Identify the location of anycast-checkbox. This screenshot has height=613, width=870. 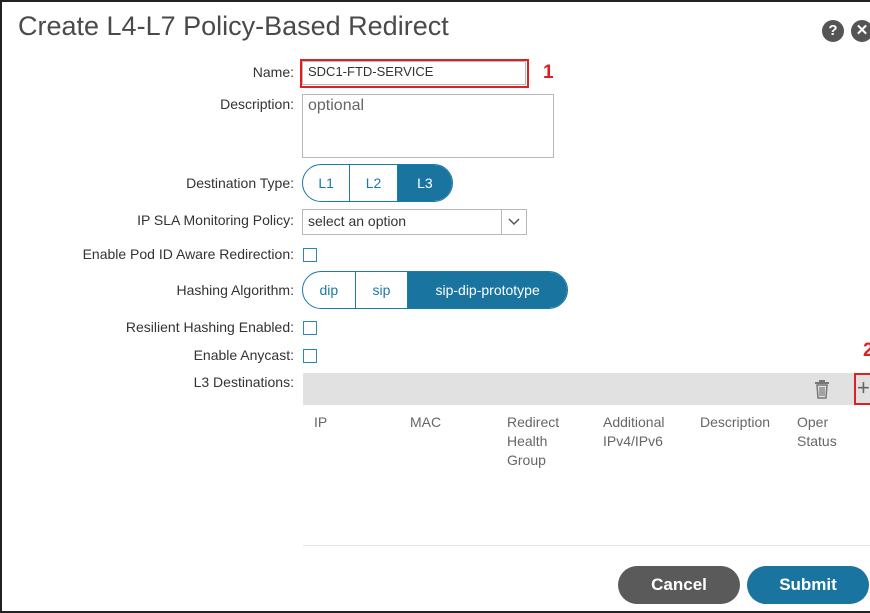
(310, 356).